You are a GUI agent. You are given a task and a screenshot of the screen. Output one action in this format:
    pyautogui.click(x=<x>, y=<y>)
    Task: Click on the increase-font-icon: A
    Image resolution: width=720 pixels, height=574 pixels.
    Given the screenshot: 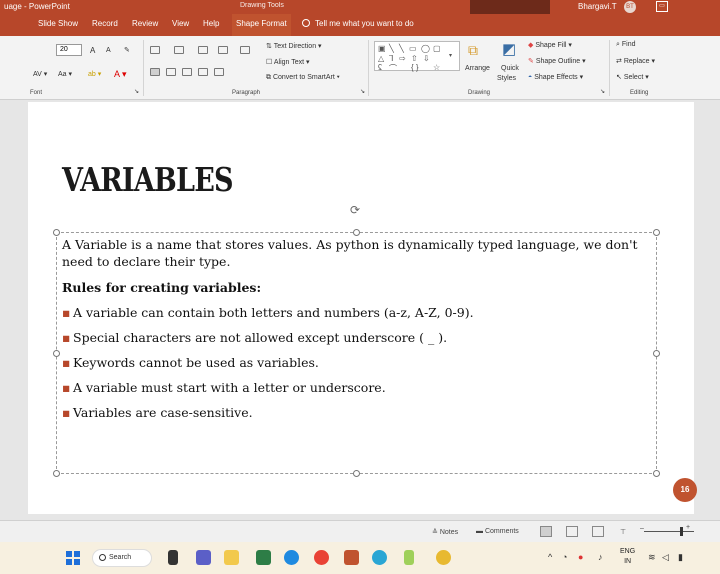 What is the action you would take?
    pyautogui.click(x=92, y=50)
    